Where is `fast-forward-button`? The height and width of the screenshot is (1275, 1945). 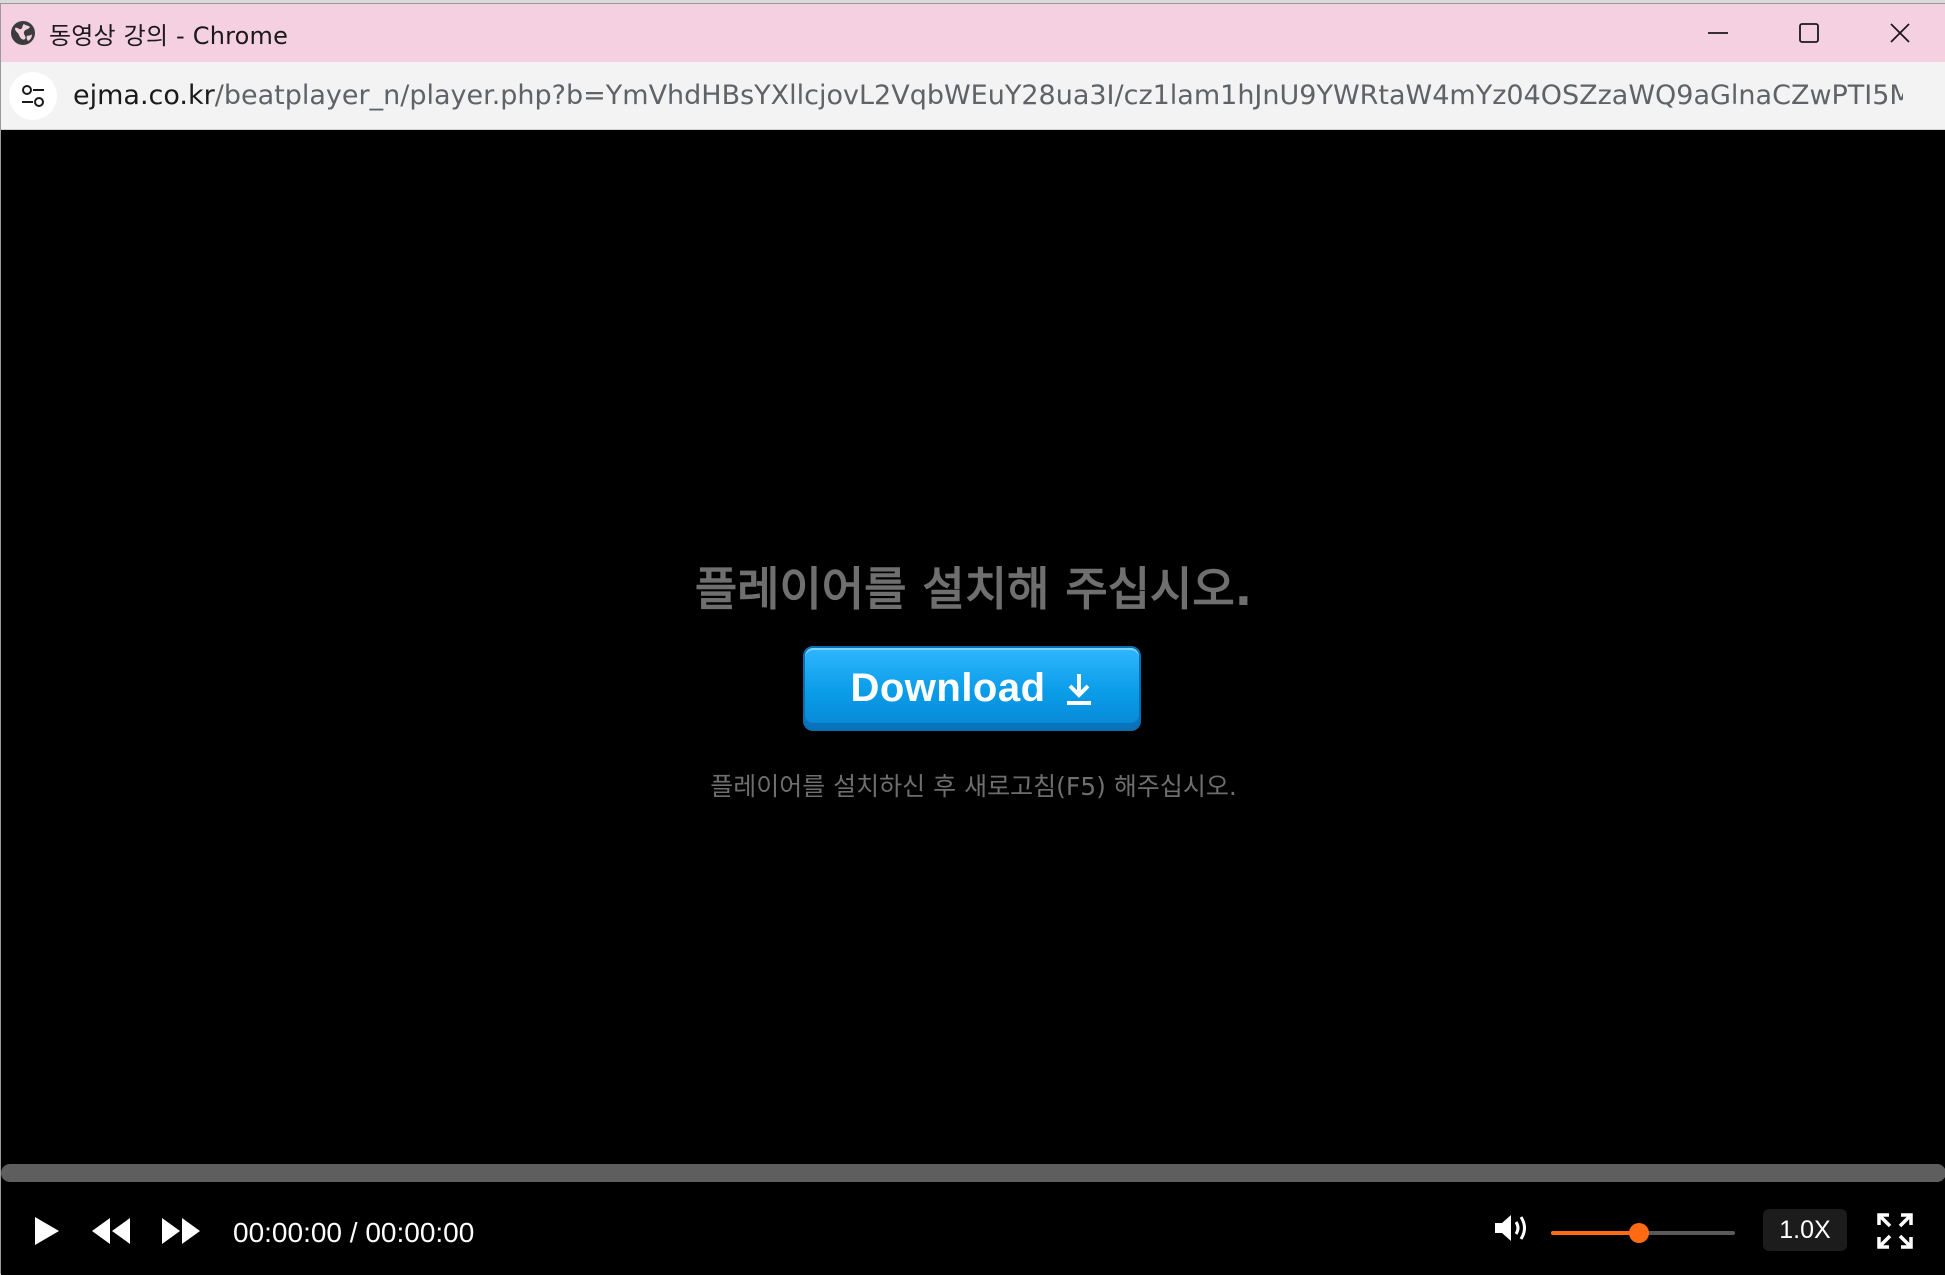
fast-forward-button is located at coordinates (181, 1231).